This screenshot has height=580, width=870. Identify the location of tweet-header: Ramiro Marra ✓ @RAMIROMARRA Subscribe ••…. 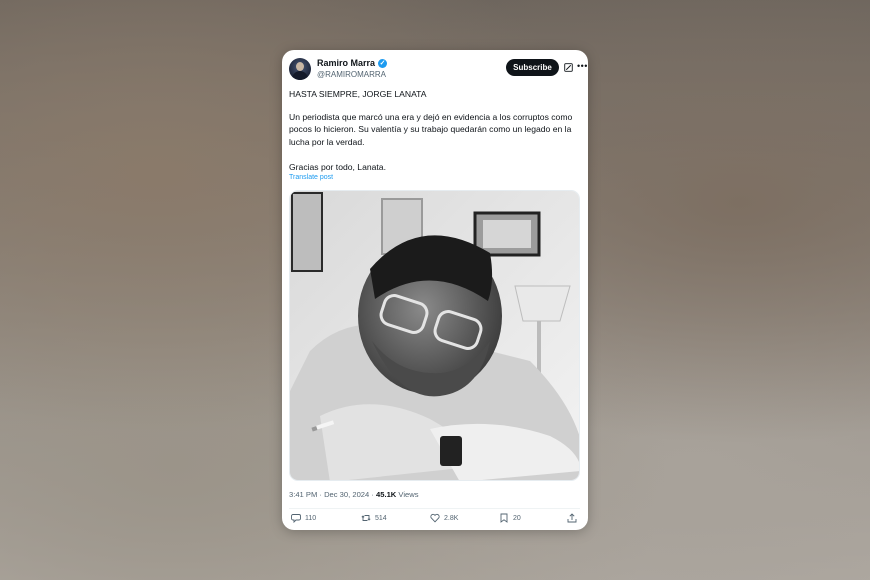
(438, 70).